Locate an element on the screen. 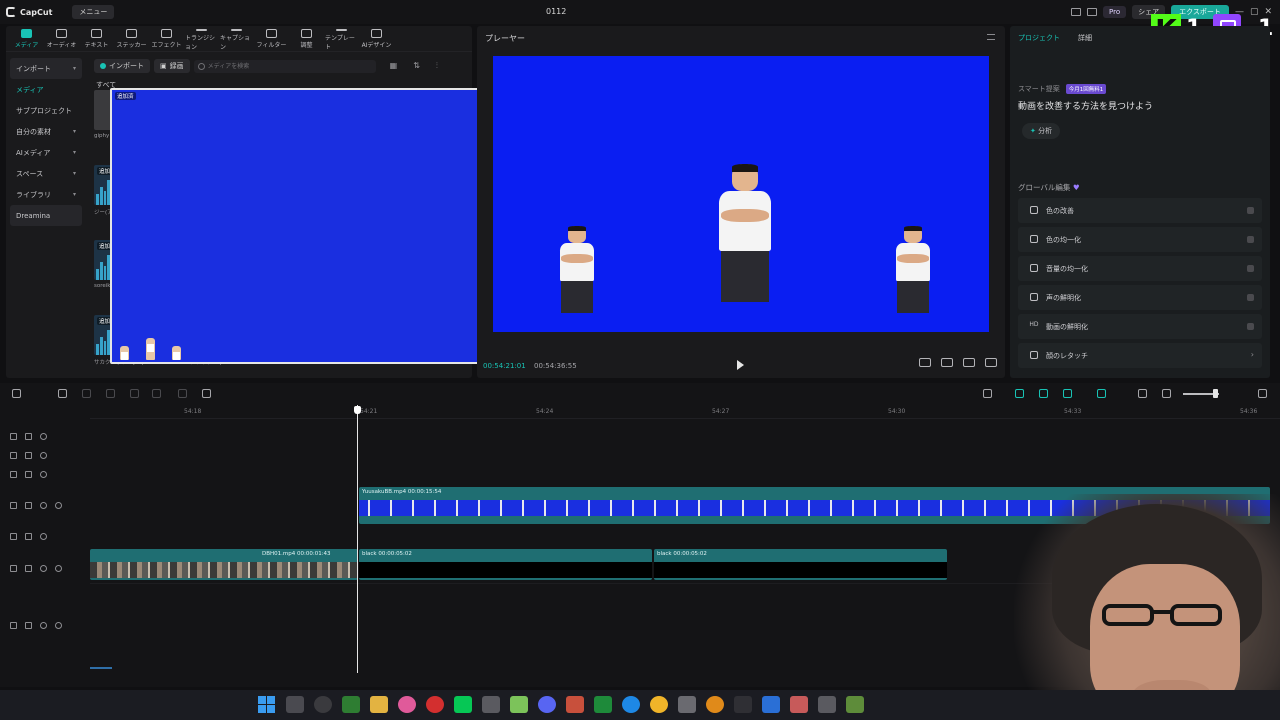  pro-button: Pro is located at coordinates (1115, 12).